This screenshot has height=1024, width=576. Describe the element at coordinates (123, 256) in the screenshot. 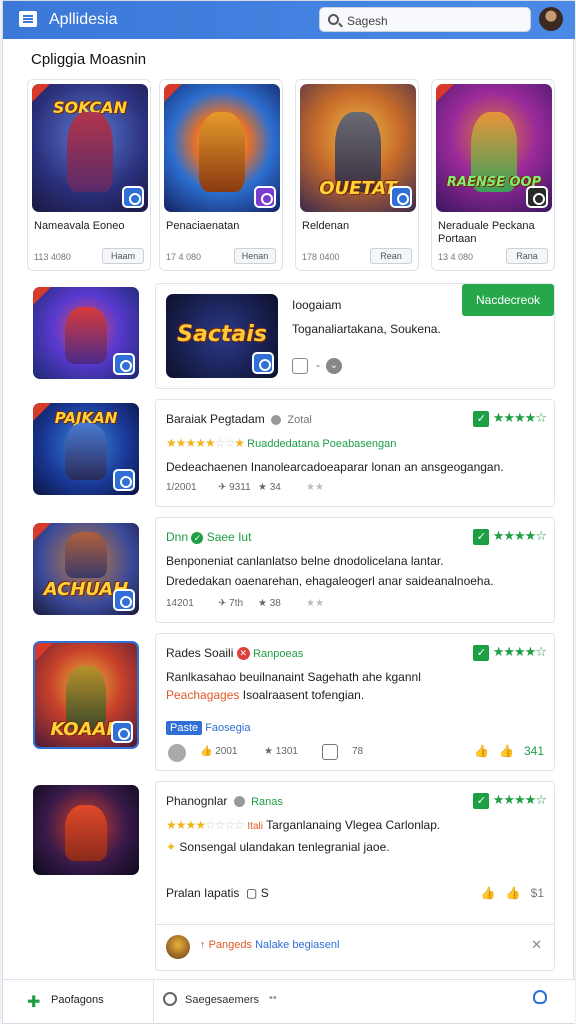

I see `card-action-button: Haam` at that location.